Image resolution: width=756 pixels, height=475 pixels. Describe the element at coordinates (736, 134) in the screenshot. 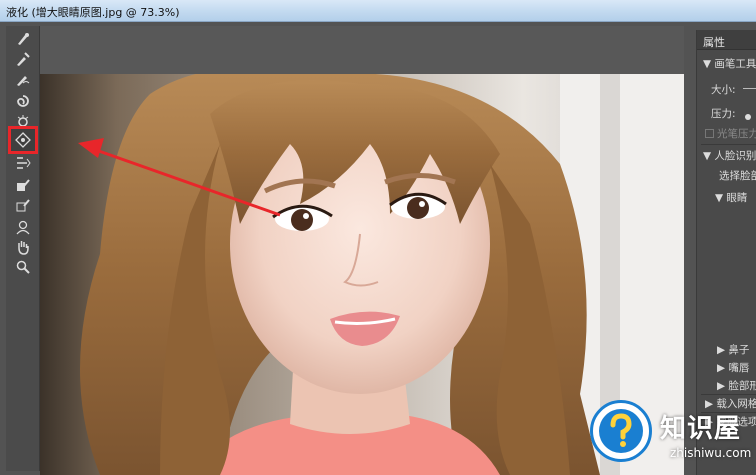

I see `stylus-pressure-label: 光笔压力` at that location.